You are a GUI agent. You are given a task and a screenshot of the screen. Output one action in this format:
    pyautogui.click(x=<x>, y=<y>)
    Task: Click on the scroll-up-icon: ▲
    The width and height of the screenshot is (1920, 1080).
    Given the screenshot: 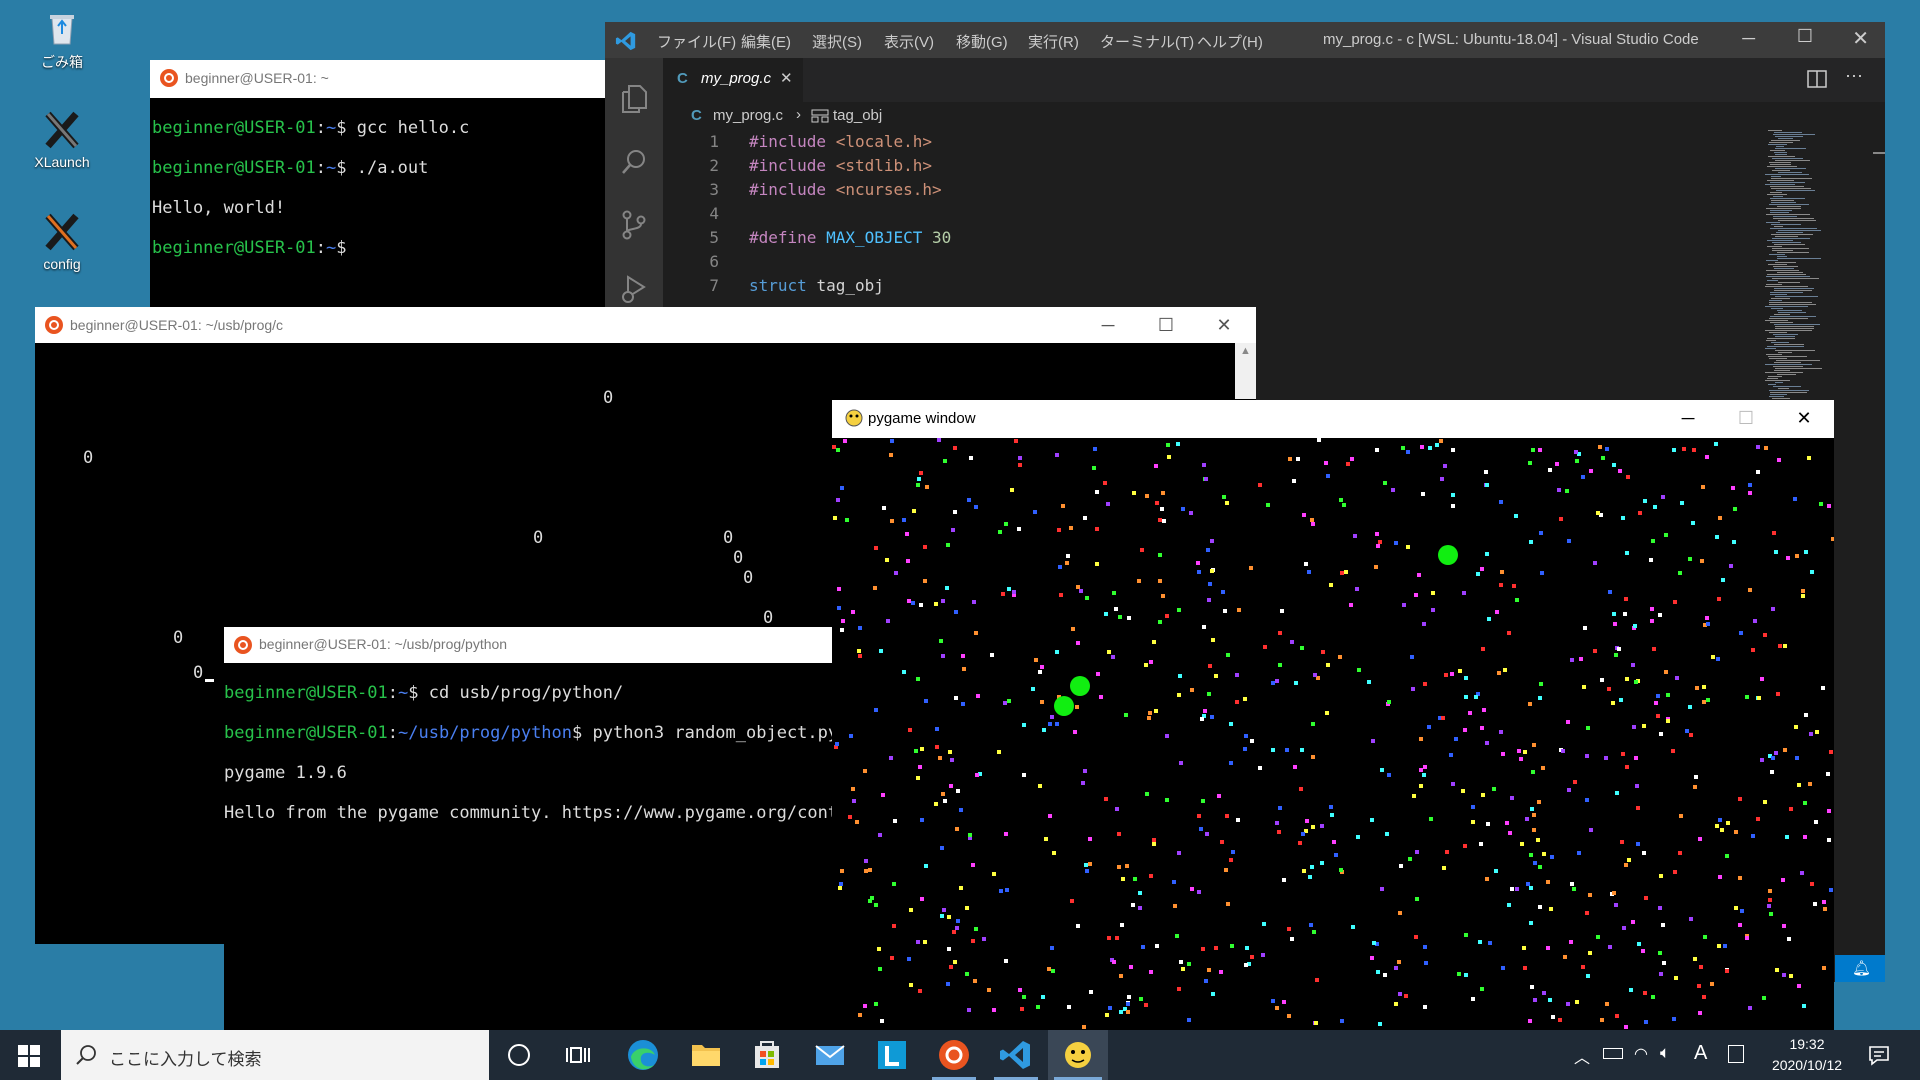 What is the action you would take?
    pyautogui.click(x=1245, y=351)
    